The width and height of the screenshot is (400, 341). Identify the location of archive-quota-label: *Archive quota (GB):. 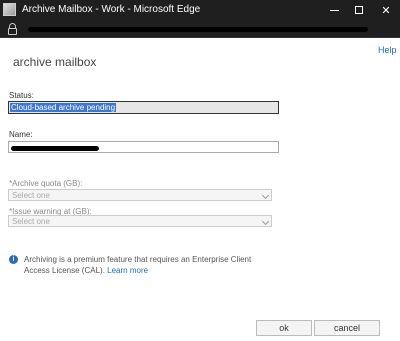
(46, 183).